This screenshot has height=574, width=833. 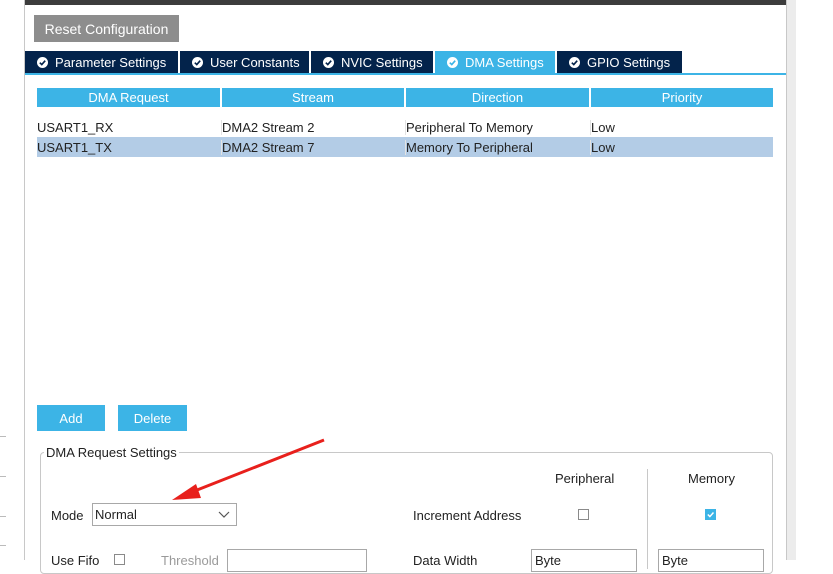 What do you see at coordinates (190, 560) in the screenshot?
I see `threshold-label: Threshold` at bounding box center [190, 560].